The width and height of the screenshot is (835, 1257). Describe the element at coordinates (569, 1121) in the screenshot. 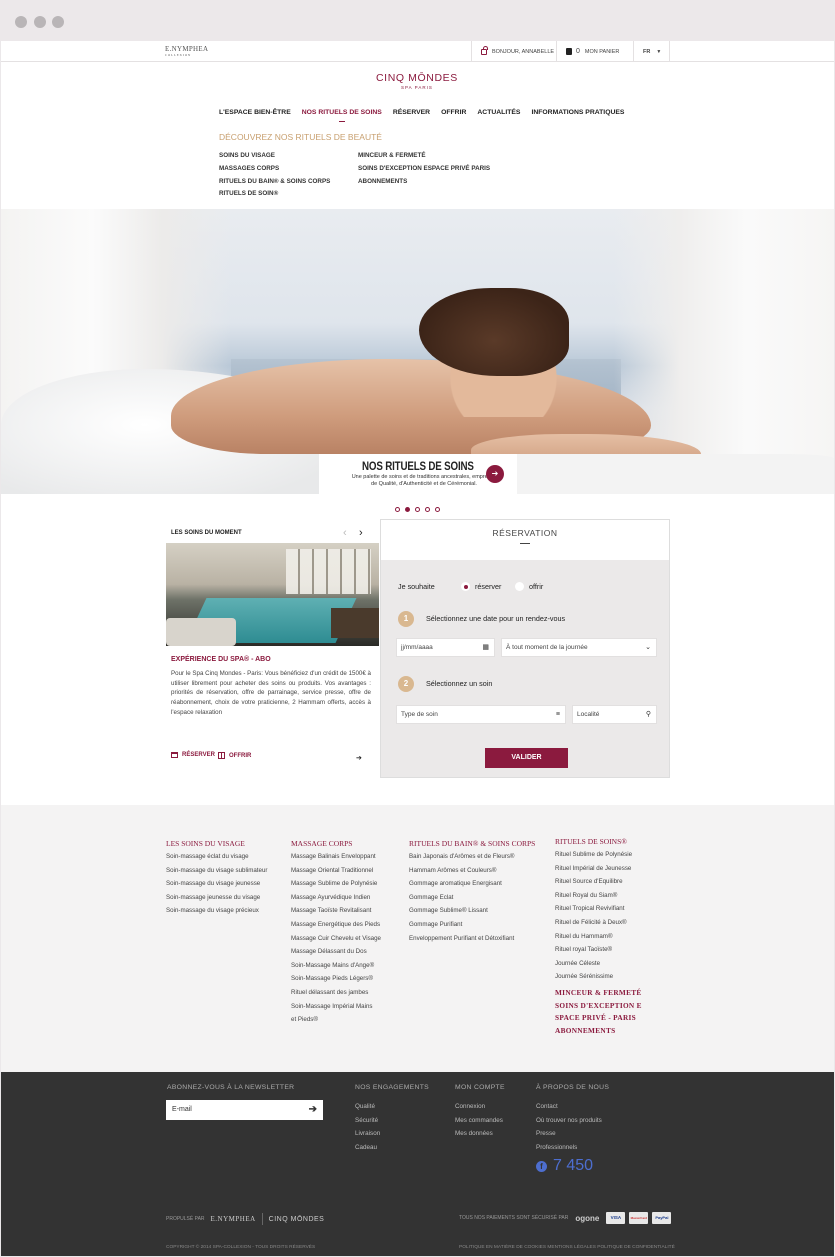

I see `footer-link: Où trouver nos produits` at that location.